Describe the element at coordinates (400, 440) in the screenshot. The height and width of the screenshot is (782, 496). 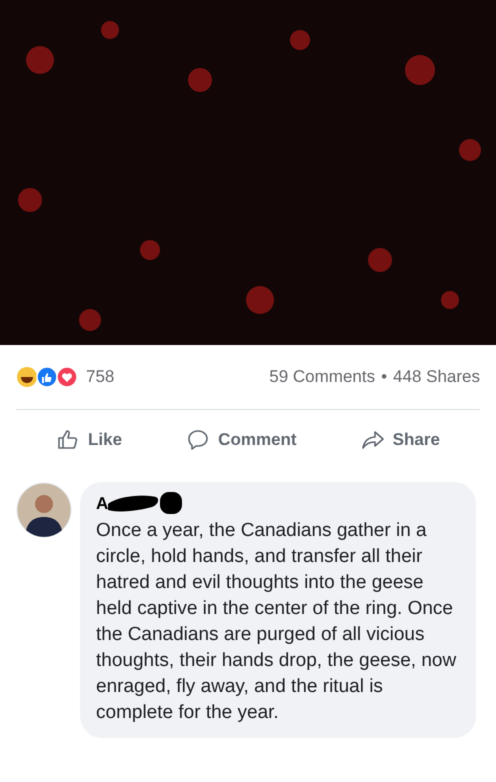
I see `share-button: Share` at that location.